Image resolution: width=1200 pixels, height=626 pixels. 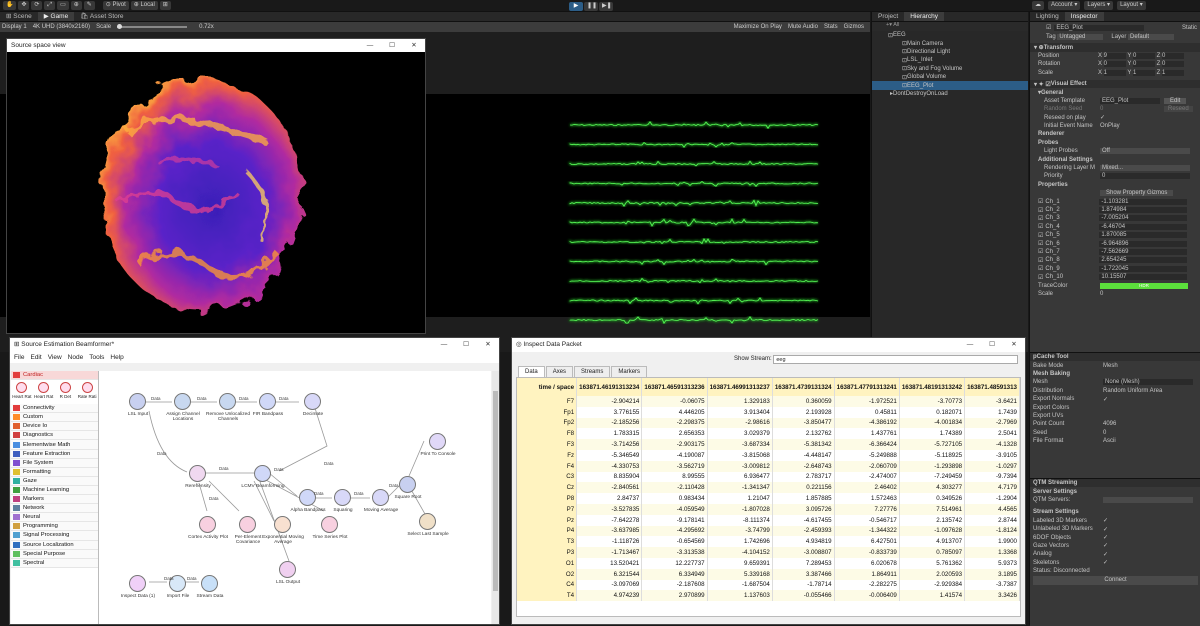 What do you see at coordinates (1144, 285) in the screenshot?
I see `trace-color-swatch: HDR` at bounding box center [1144, 285].